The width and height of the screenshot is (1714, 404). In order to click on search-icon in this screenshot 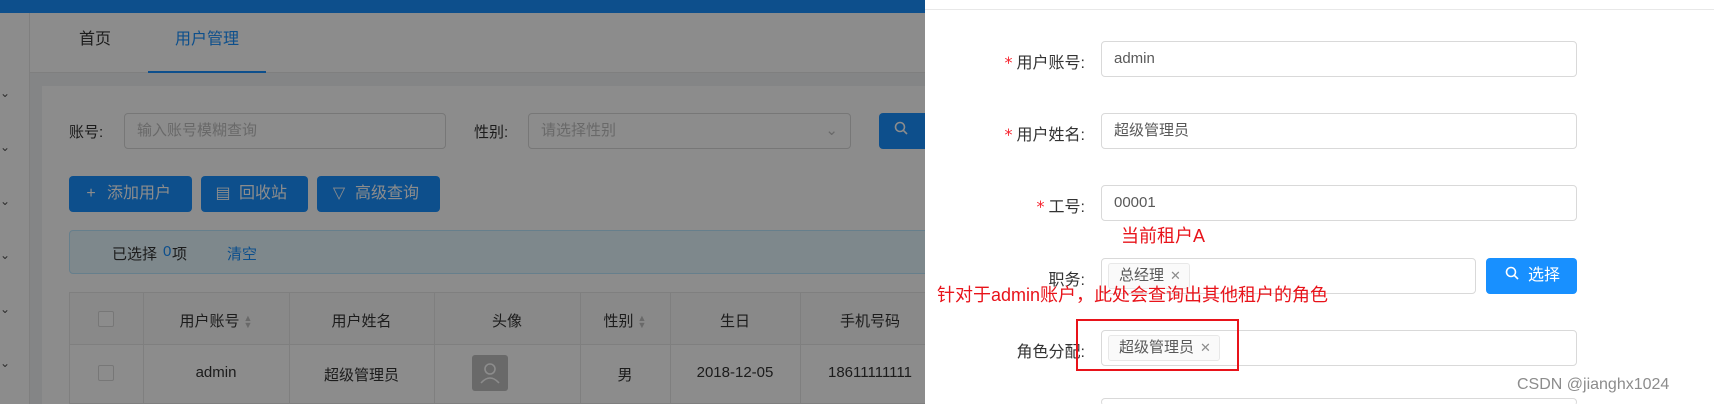, I will do `click(1512, 276)`.